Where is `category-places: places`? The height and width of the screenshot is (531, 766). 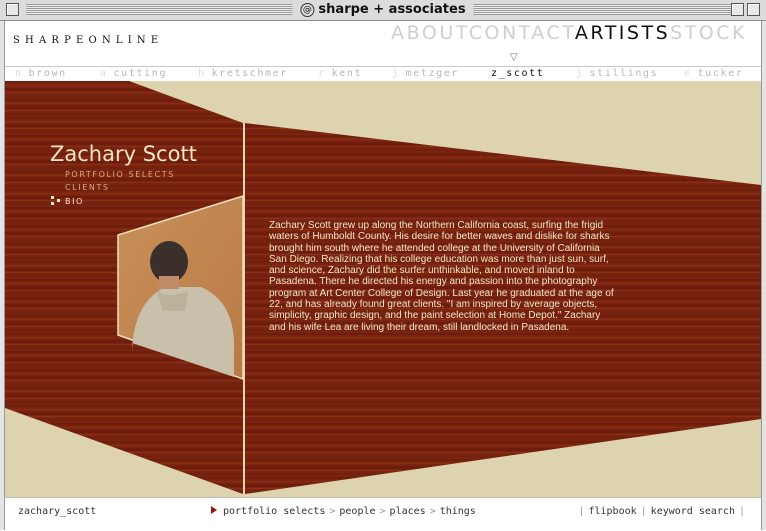
category-places: places is located at coordinates (408, 511).